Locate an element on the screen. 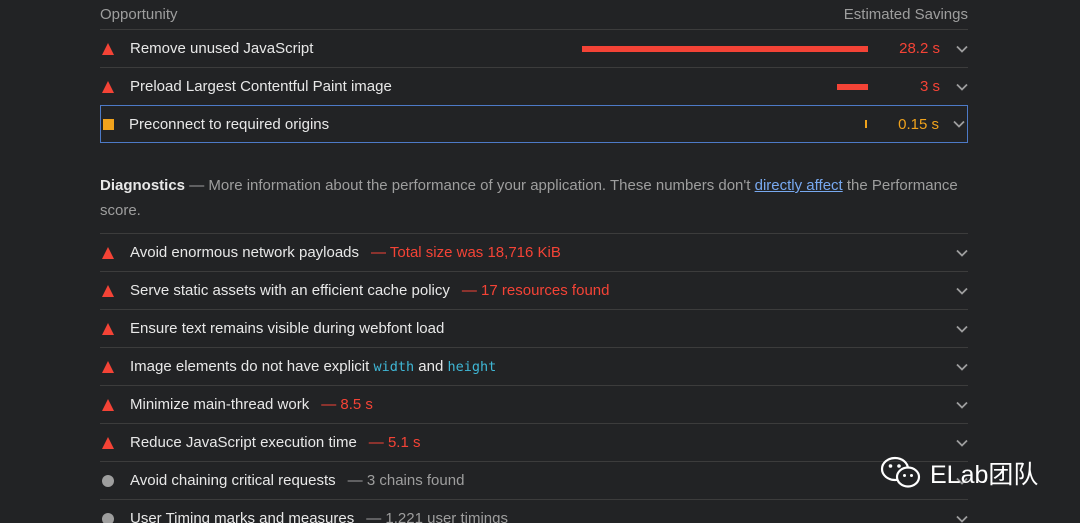 Image resolution: width=1080 pixels, height=523 pixels. audit-detail: — 17 resources found is located at coordinates (535, 290).